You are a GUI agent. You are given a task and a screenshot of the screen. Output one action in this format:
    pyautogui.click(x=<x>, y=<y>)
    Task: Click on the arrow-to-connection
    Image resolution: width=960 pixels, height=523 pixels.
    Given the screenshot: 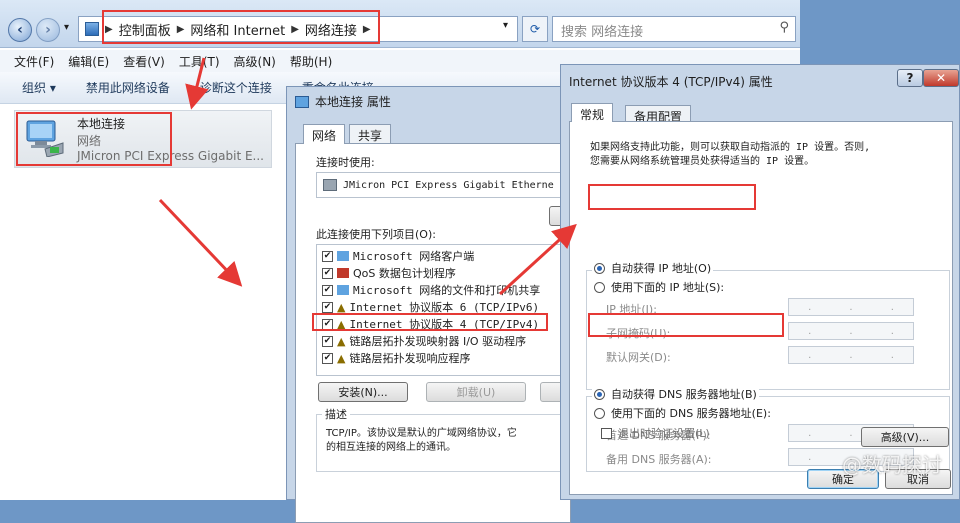 What is the action you would take?
    pyautogui.click(x=197, y=83)
    